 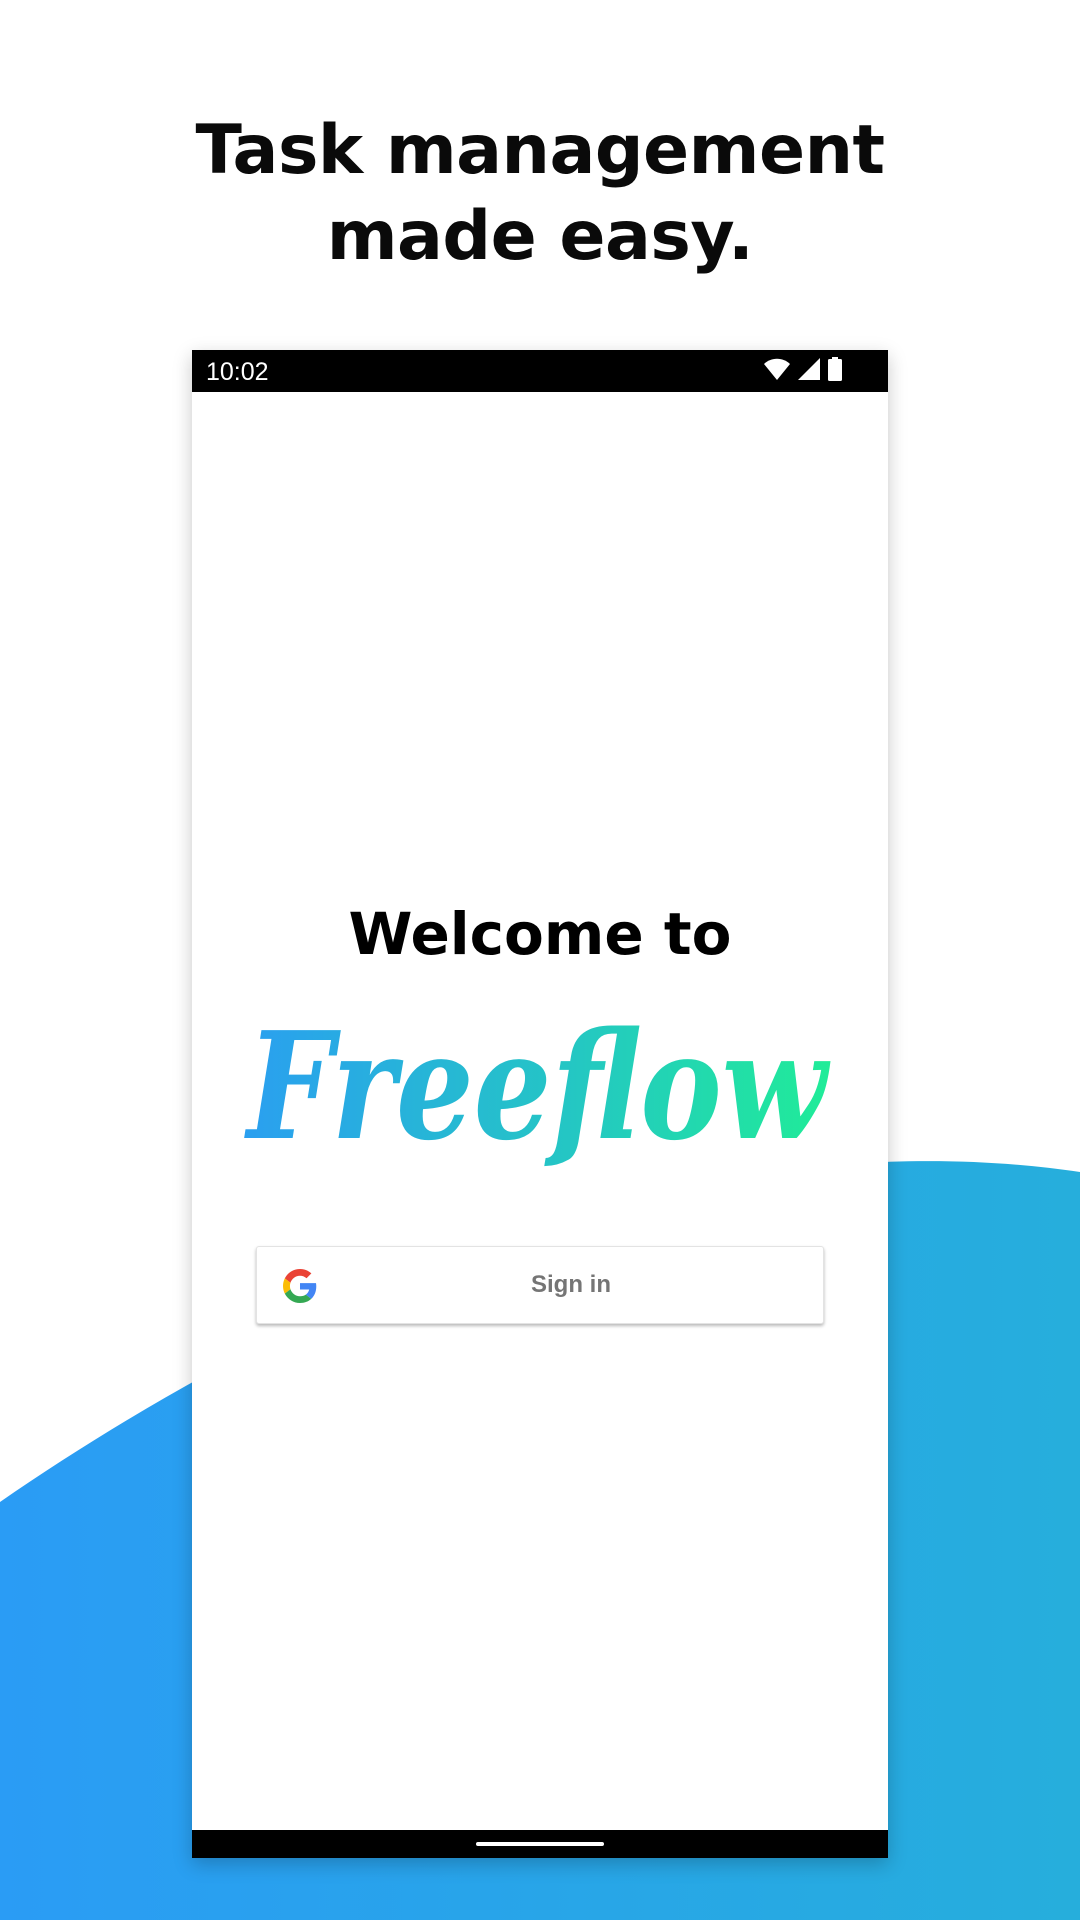 I want to click on headline: Task management made easy., so click(x=540, y=194).